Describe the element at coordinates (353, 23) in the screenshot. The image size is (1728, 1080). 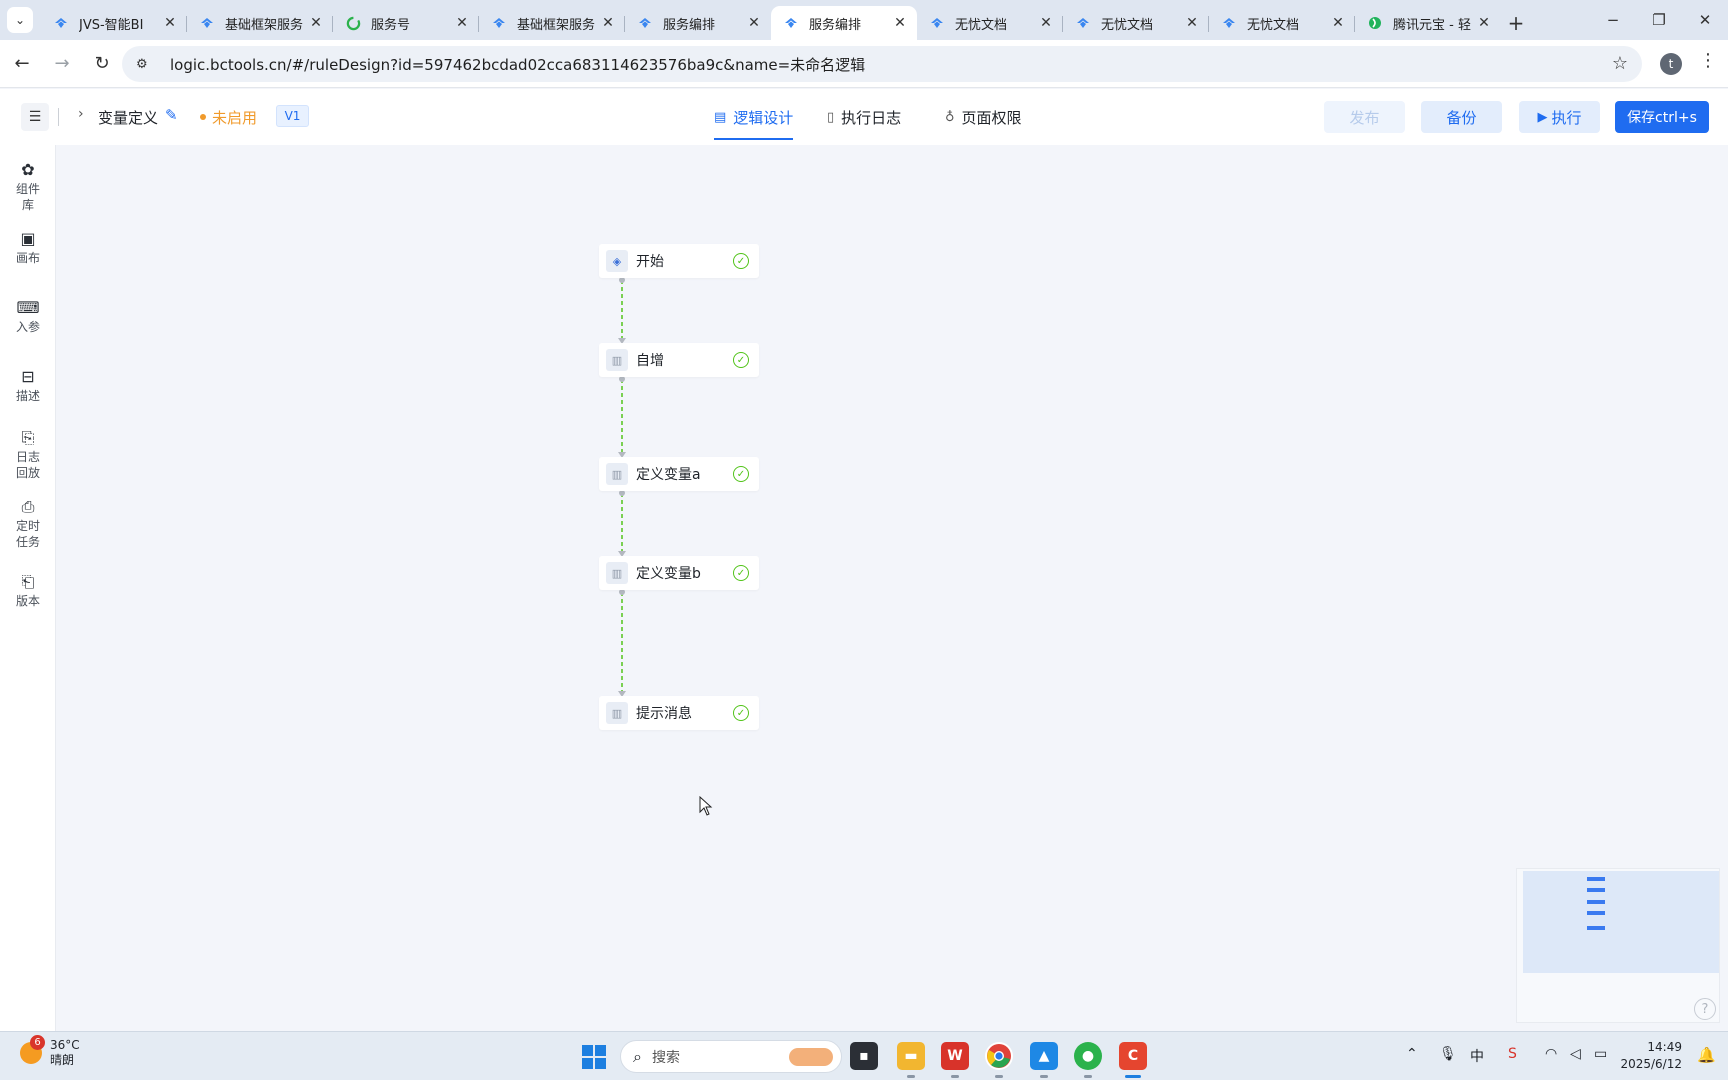
I see `wechat-icon` at that location.